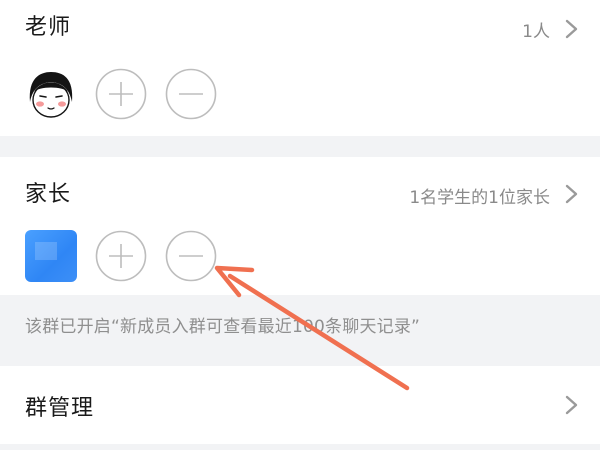 Image resolution: width=600 pixels, height=450 pixels. Describe the element at coordinates (479, 195) in the screenshot. I see `parent-summary: 1名学生的1位家长` at that location.